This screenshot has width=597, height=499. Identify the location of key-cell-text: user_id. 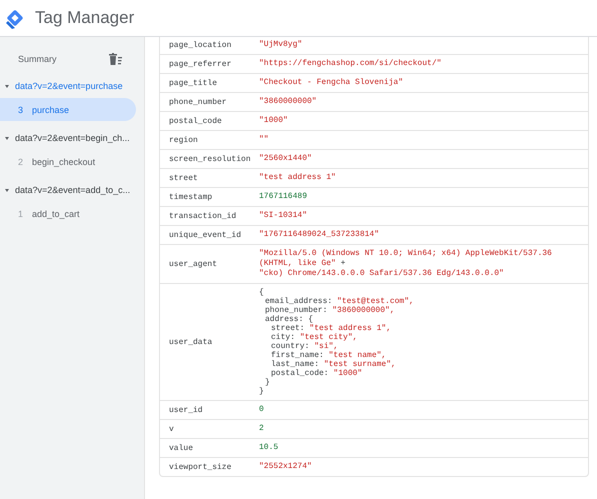
(186, 410).